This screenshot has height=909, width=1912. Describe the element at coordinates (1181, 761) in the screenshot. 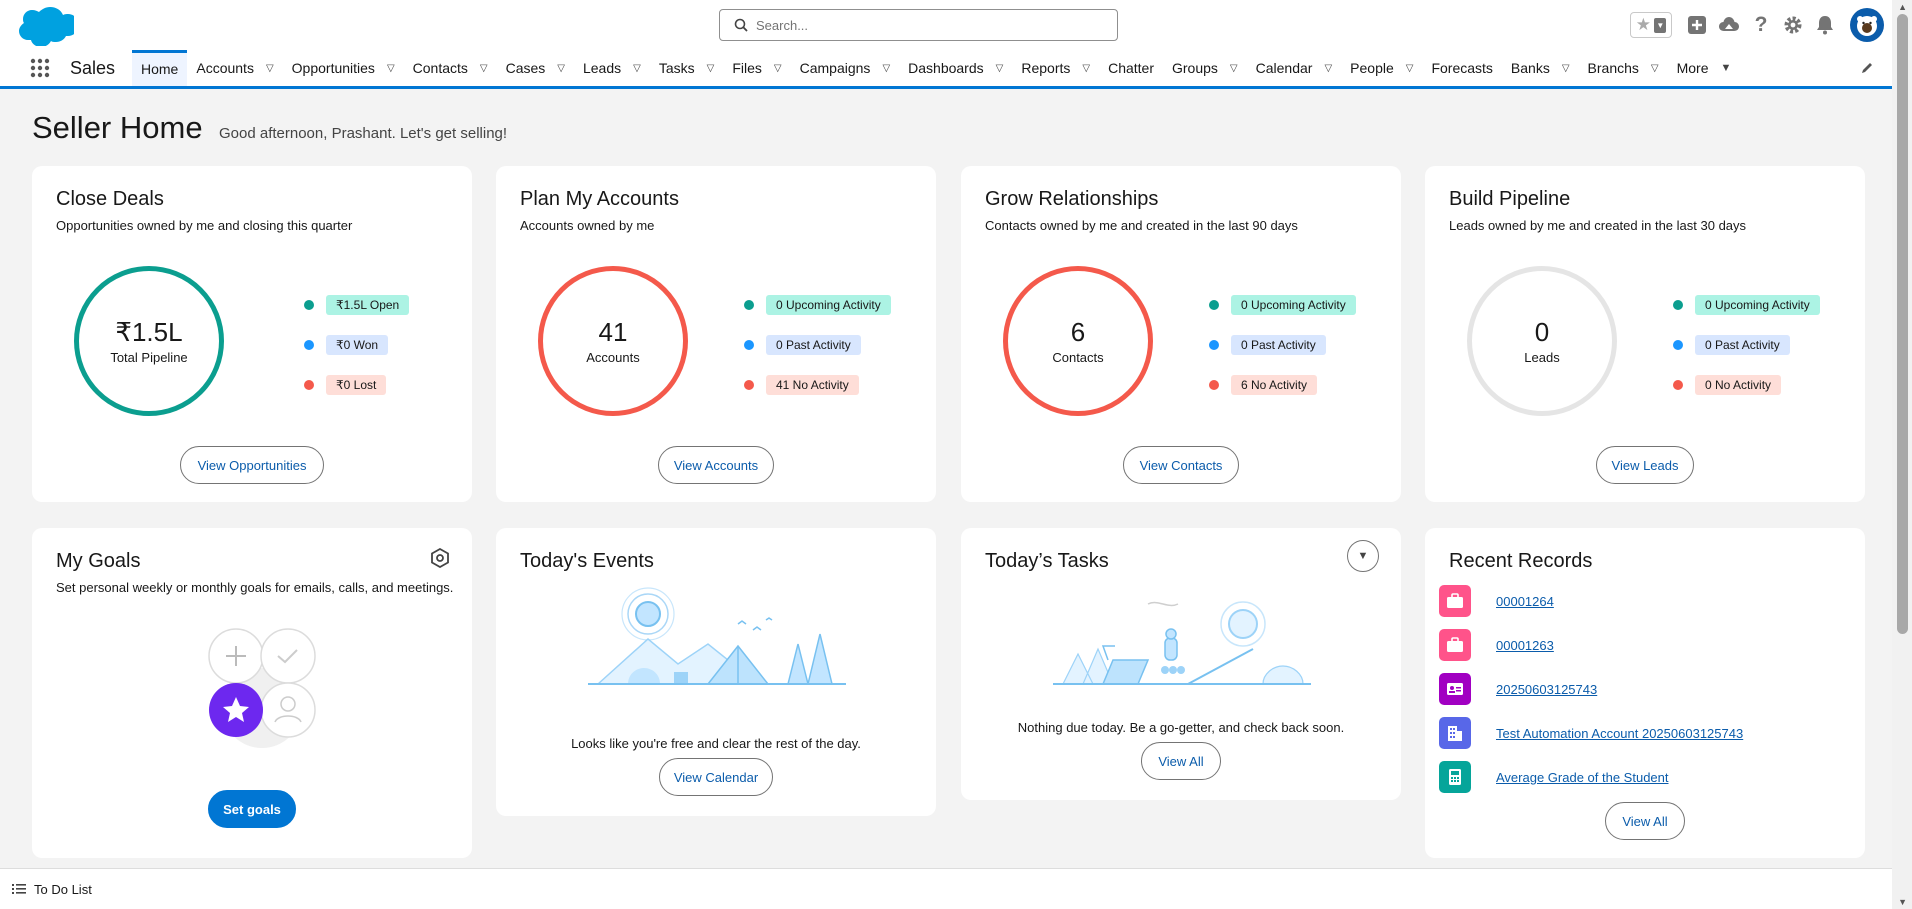

I see `view-all-tasks-button: View All` at that location.